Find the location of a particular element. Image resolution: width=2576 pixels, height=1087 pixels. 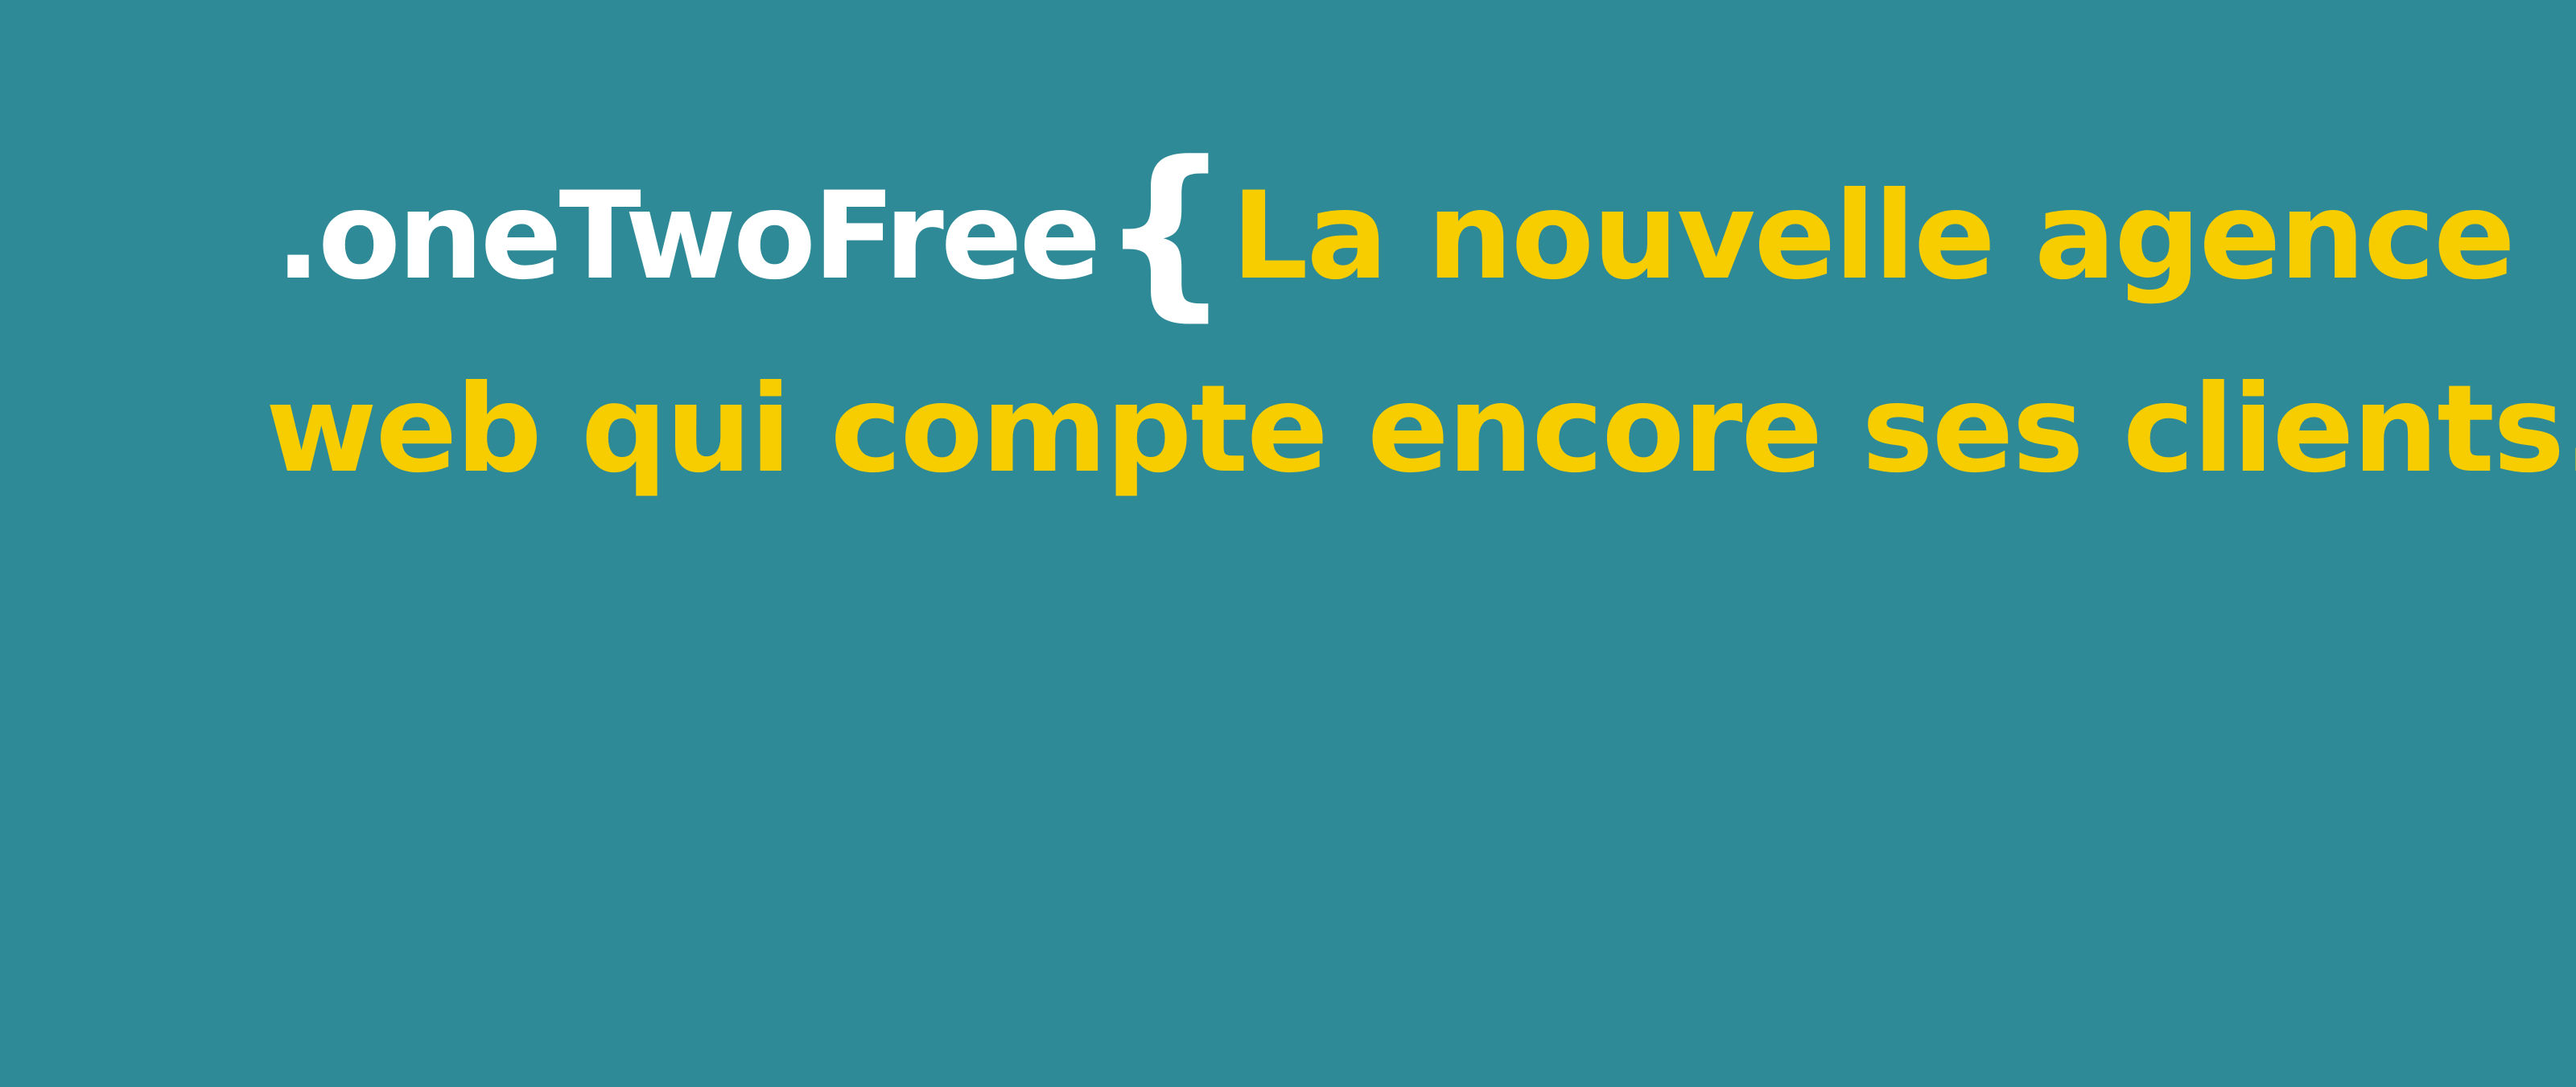

tagline-line-1: La nouvelle agence is located at coordinates (1873, 237).